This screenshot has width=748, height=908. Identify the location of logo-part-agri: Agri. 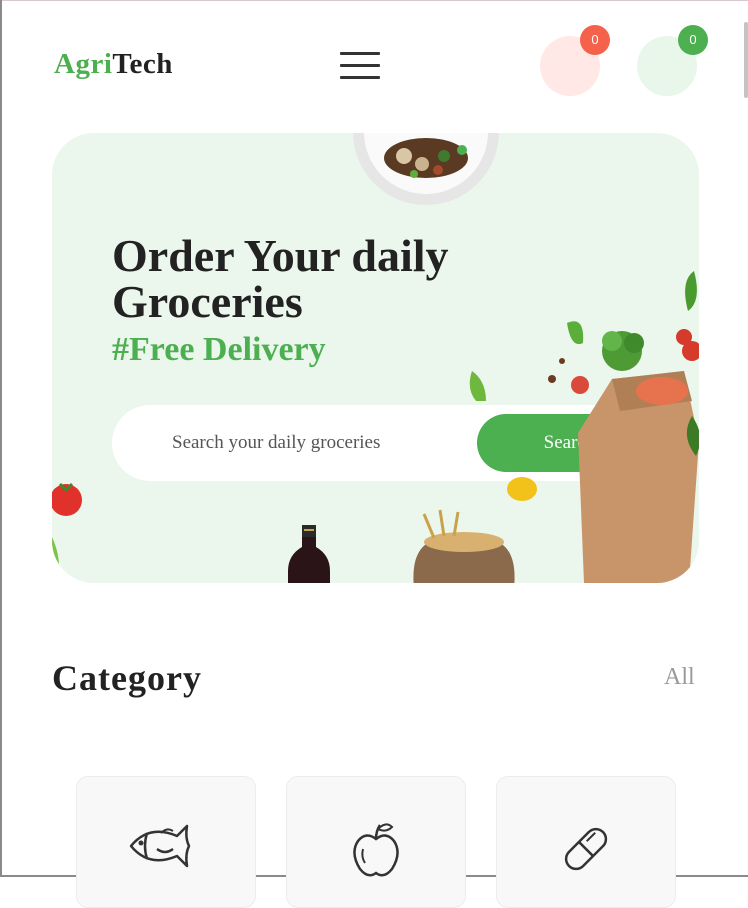
(83, 64).